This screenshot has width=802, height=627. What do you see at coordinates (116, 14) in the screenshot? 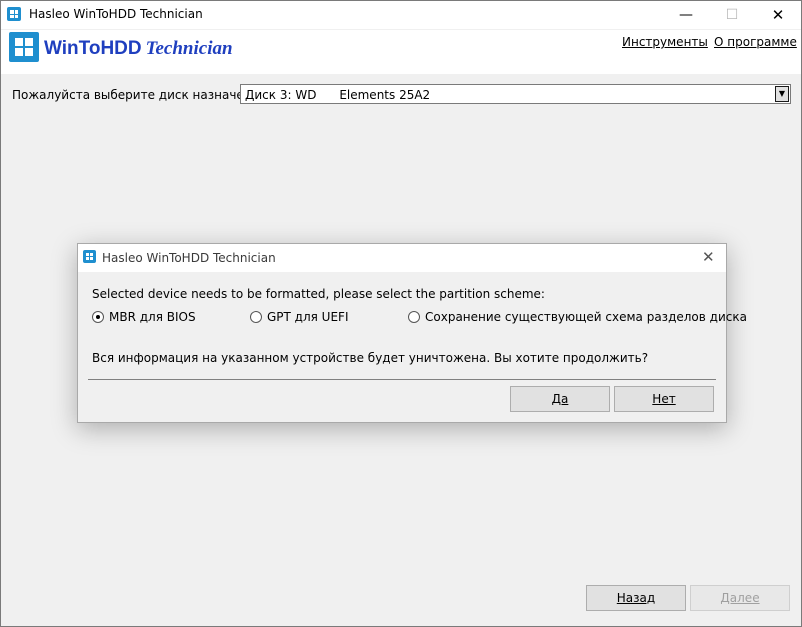
I see `window-title: Hasleo WinToHDD Technician` at bounding box center [116, 14].